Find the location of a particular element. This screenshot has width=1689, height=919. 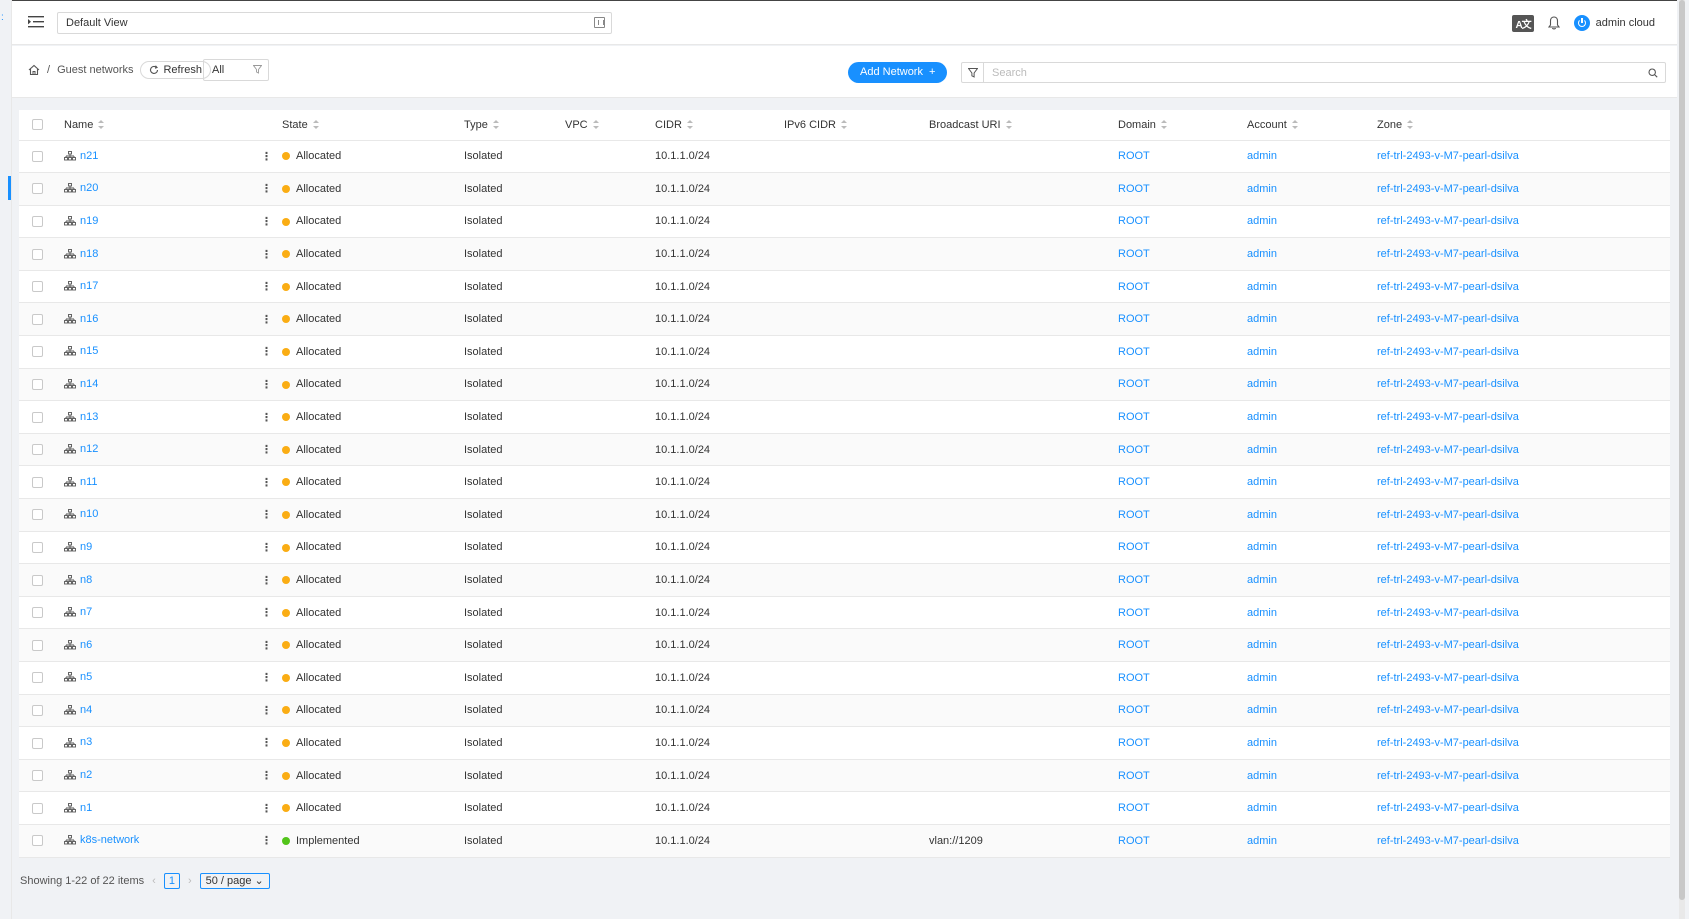

language-icon: A文 is located at coordinates (1523, 23).